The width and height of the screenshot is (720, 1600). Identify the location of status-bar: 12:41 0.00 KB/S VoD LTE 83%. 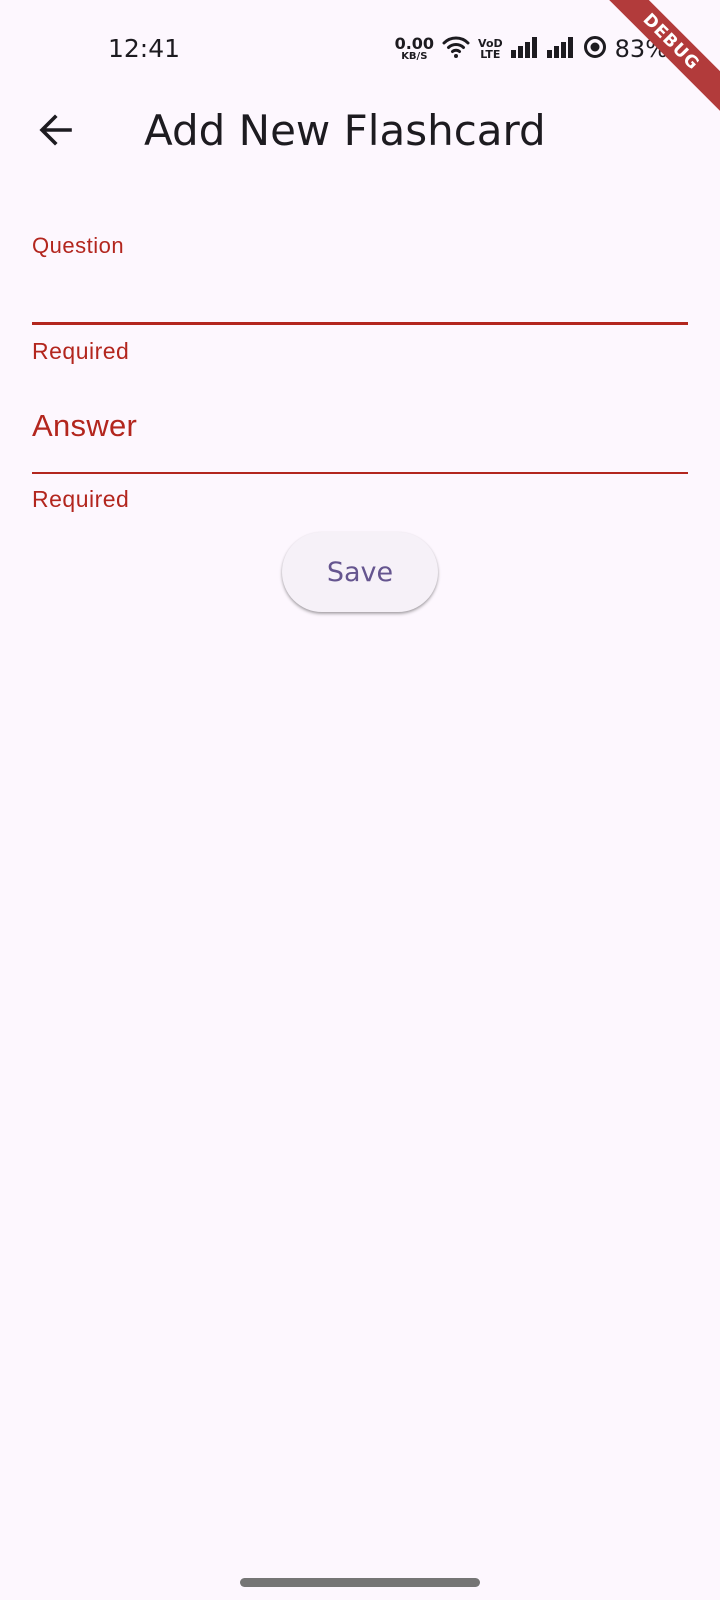
(360, 48).